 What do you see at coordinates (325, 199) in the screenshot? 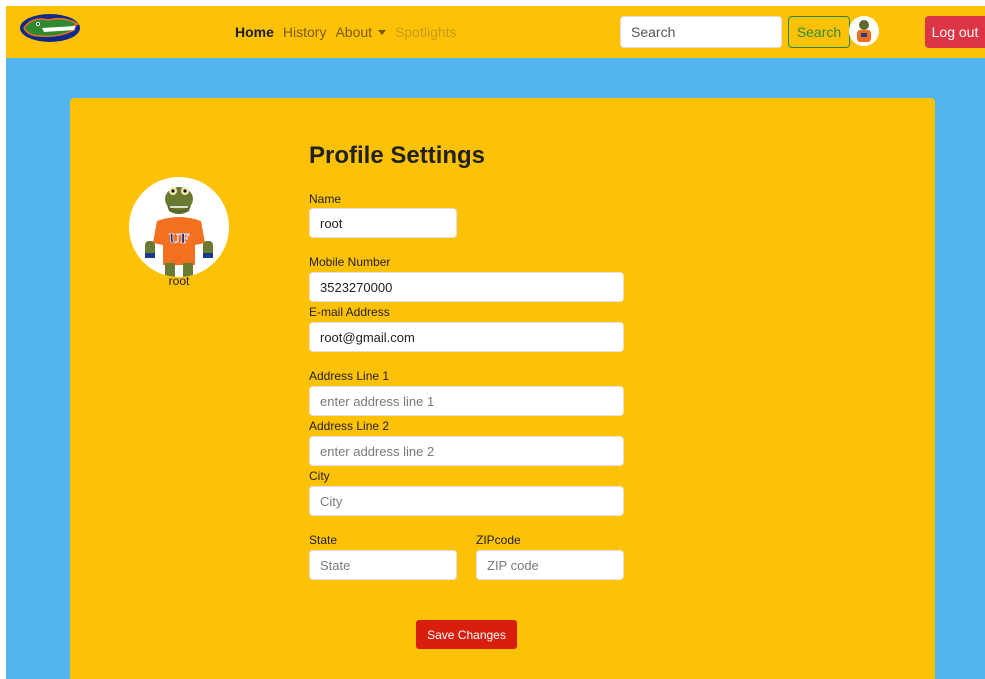
I see `name-label: Name` at bounding box center [325, 199].